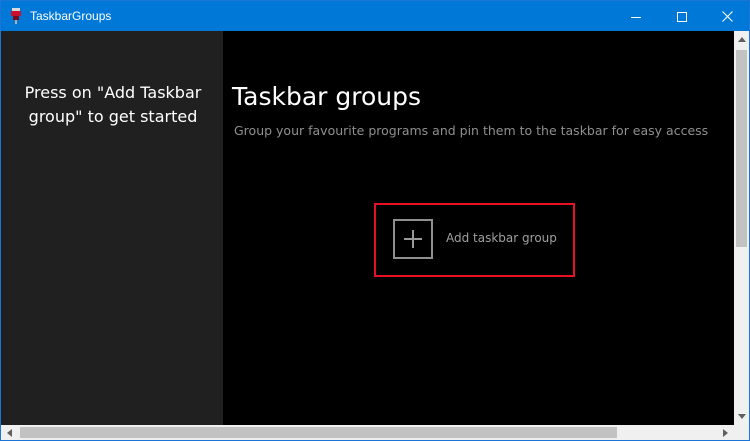 This screenshot has height=441, width=750. I want to click on arrow-right-icon, so click(725, 432).